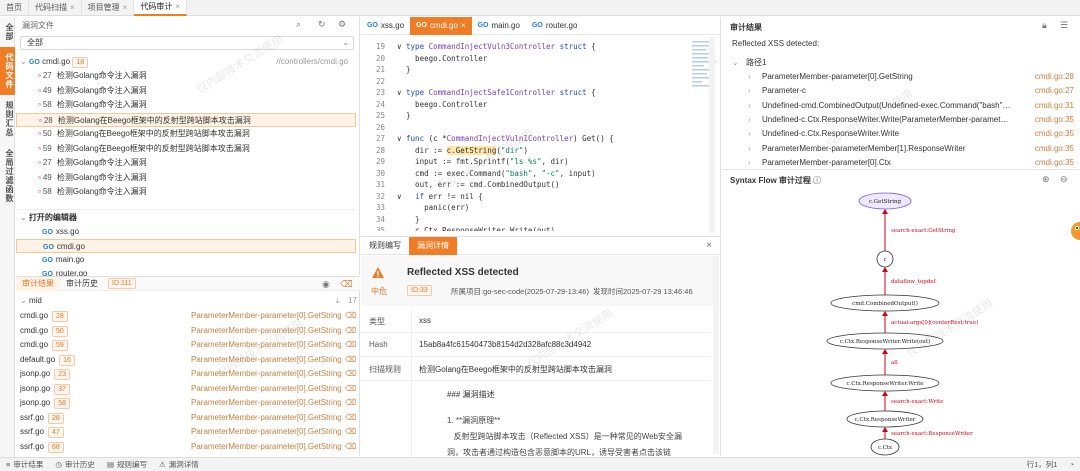 The image size is (1080, 471). Describe the element at coordinates (526, 105) in the screenshot. I see `code-line: 24 beego.Controller` at that location.